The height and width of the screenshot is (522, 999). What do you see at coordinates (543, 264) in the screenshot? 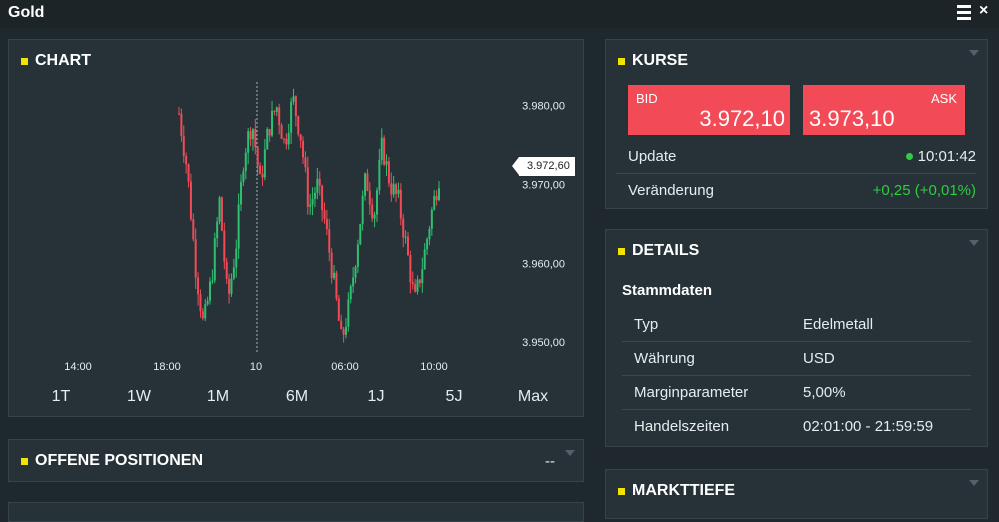
I see `y-tick-label: 3.960,00` at bounding box center [543, 264].